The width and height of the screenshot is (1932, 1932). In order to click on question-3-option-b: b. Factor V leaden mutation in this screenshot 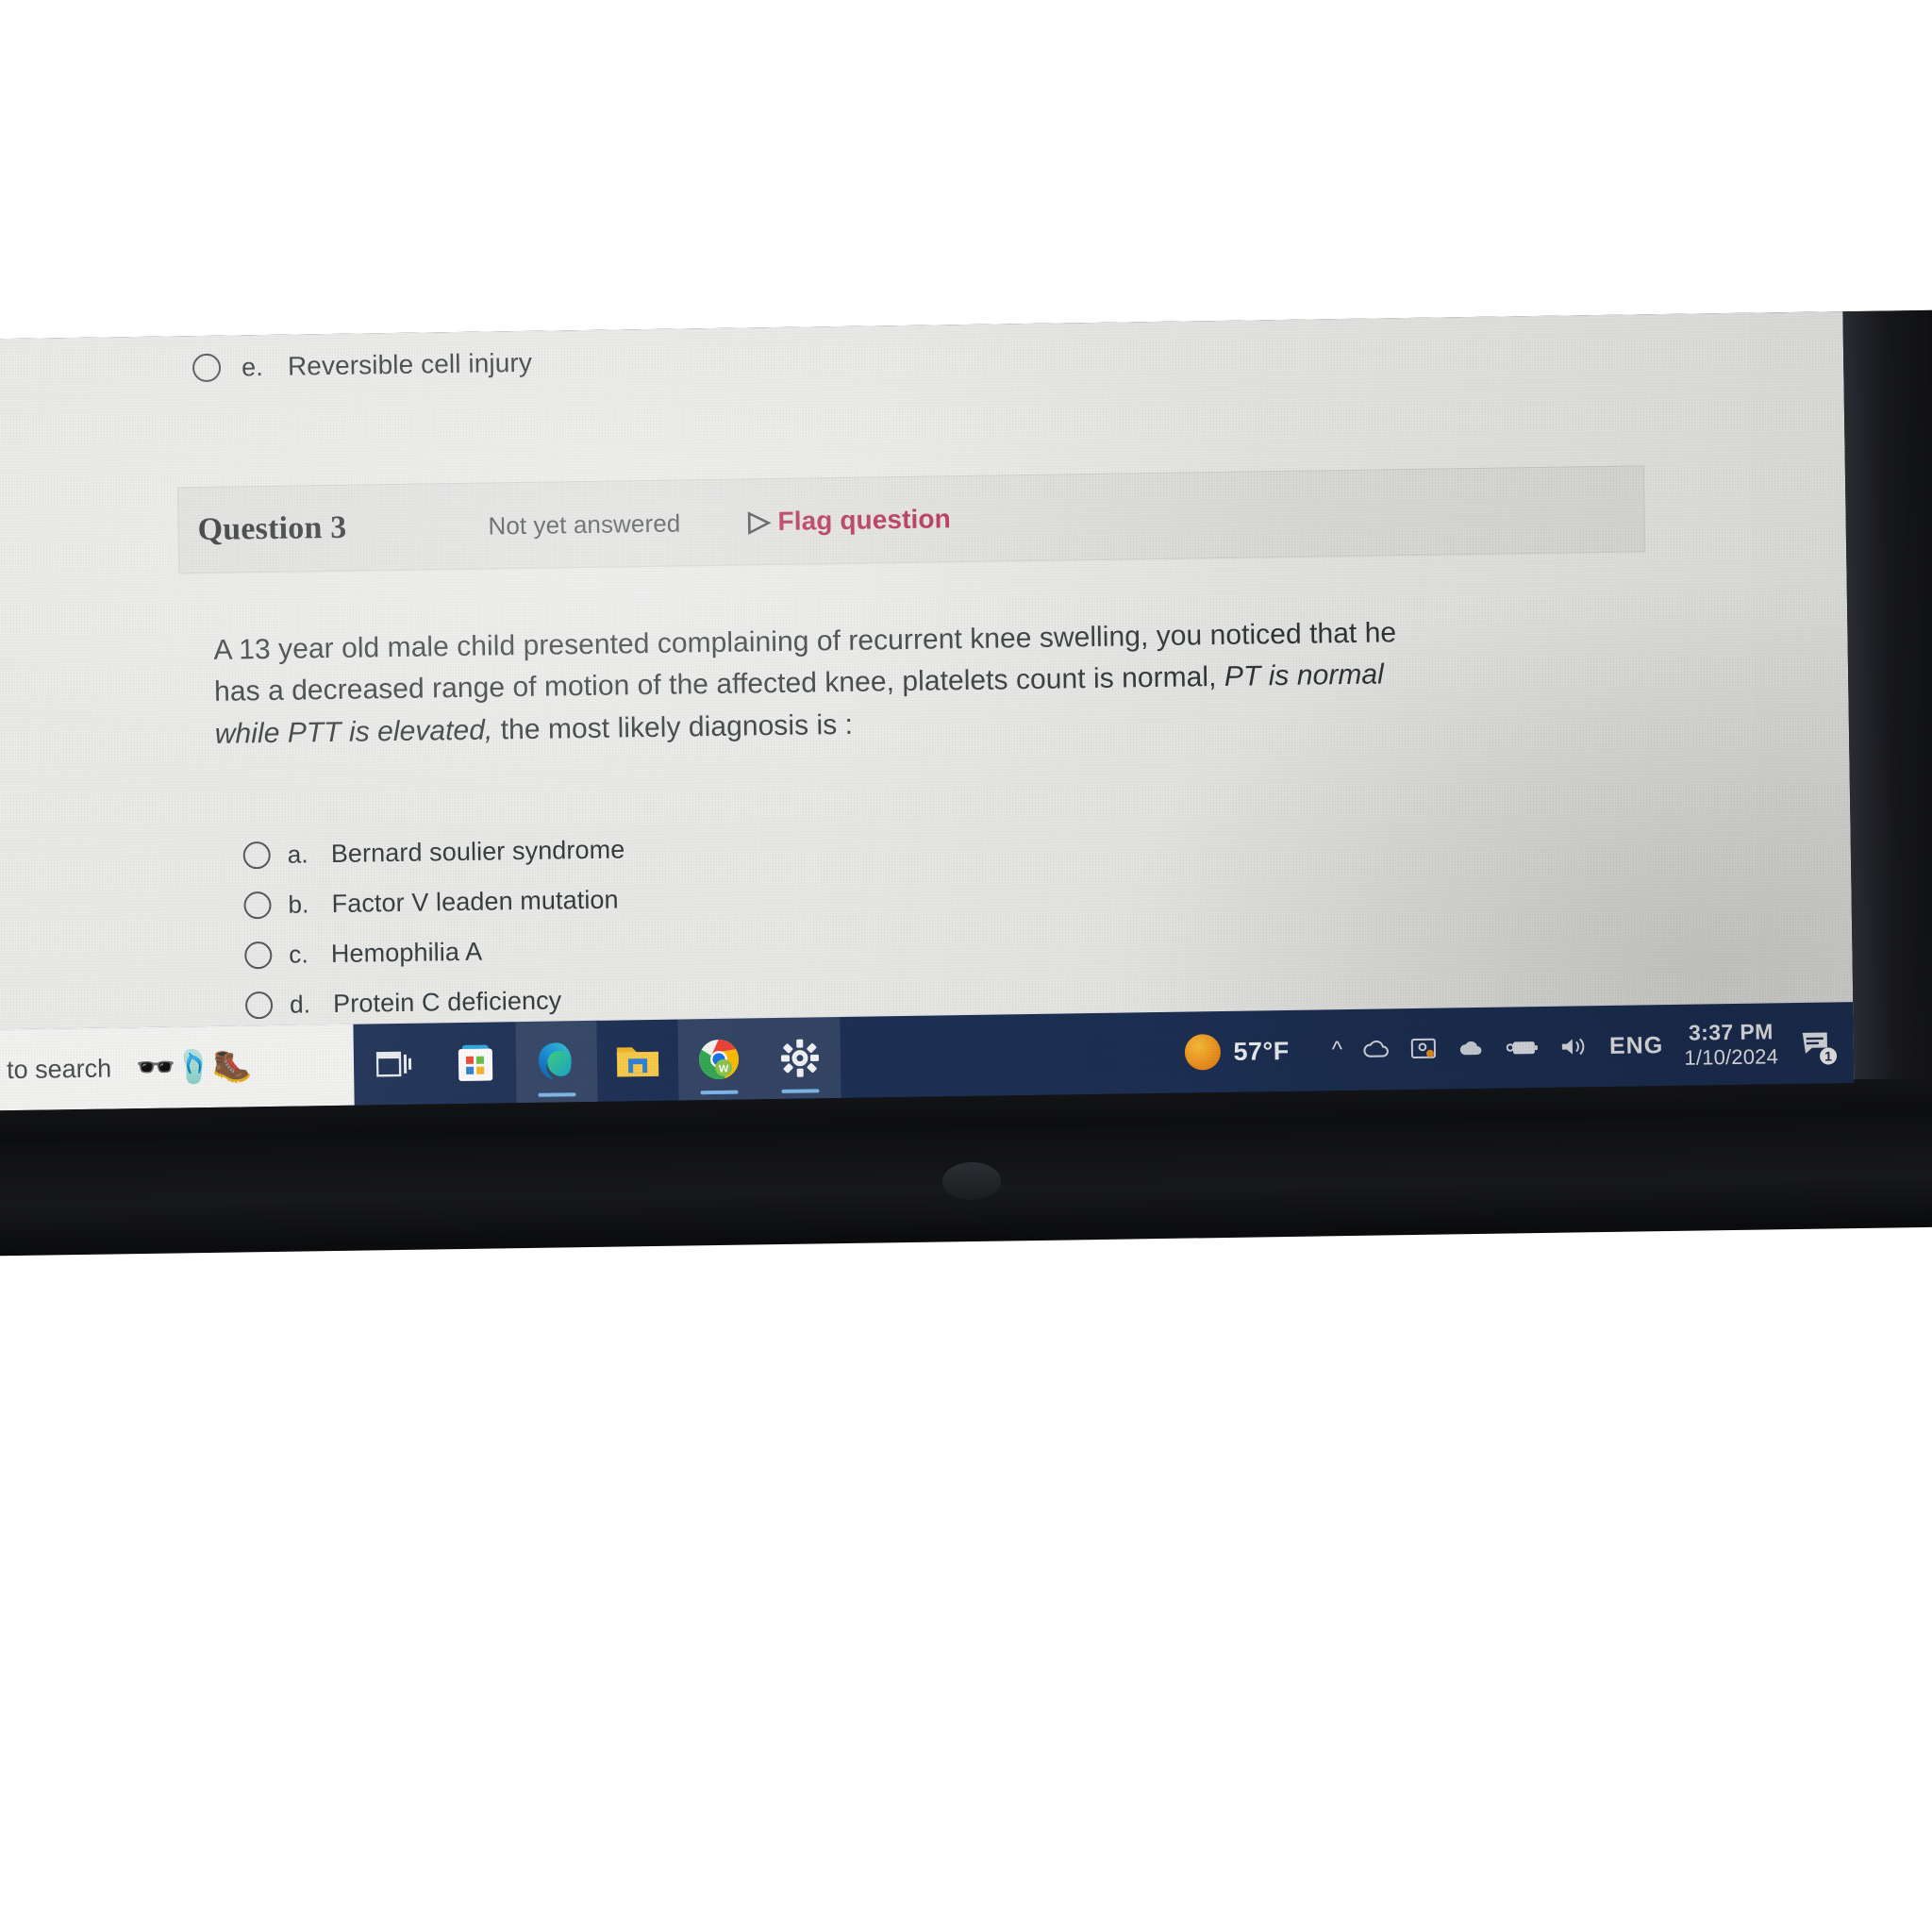, I will do `click(434, 903)`.